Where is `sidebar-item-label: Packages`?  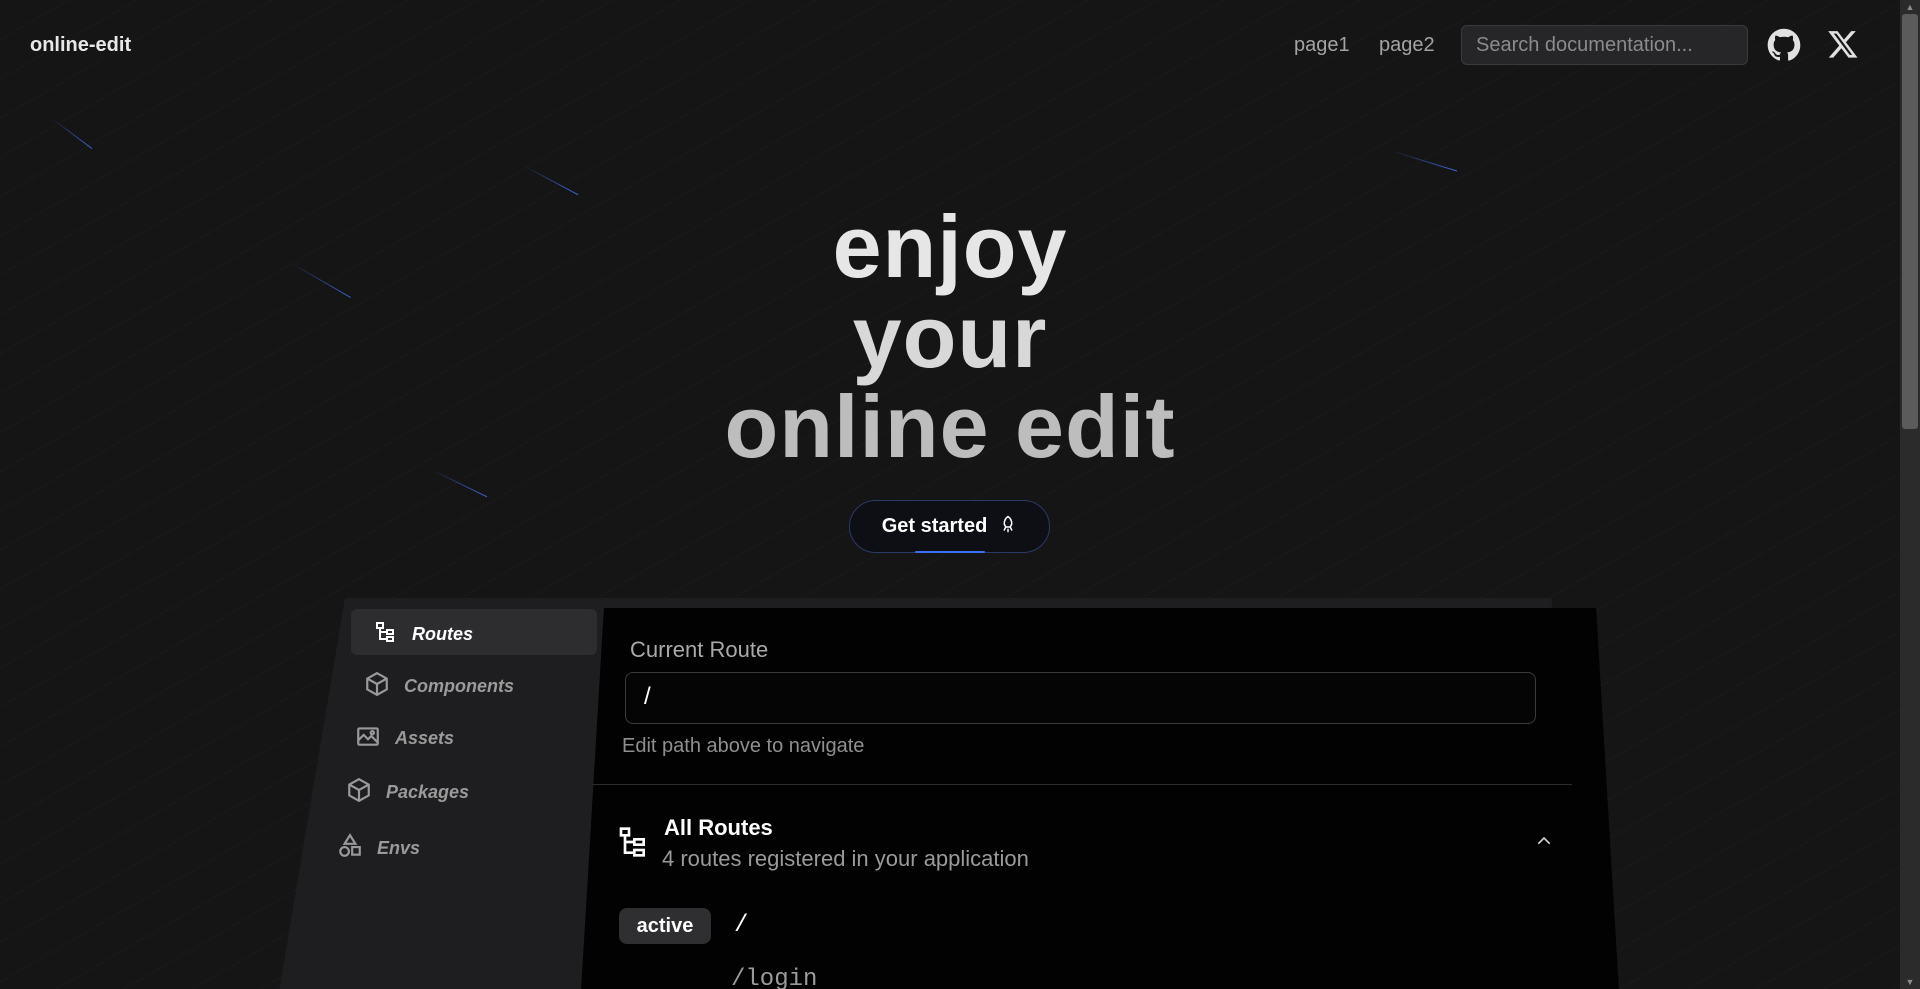 sidebar-item-label: Packages is located at coordinates (428, 792).